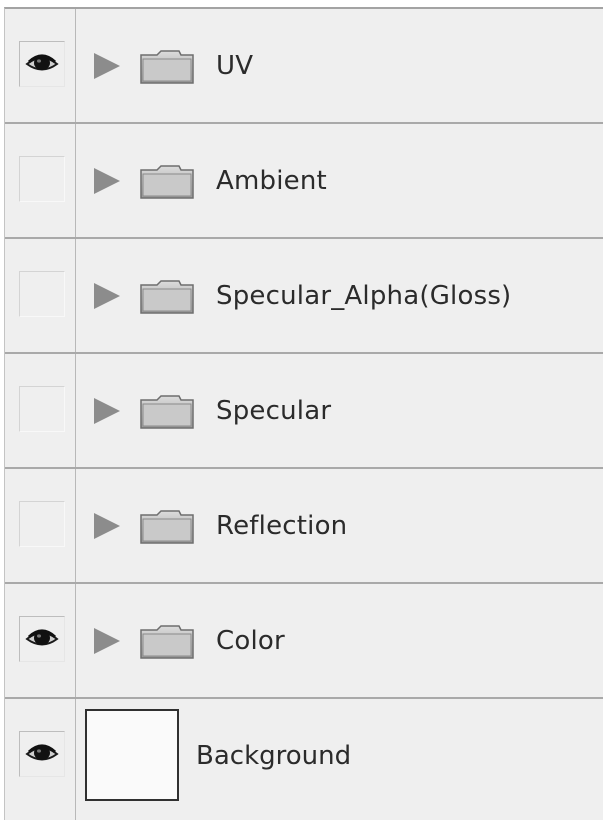 This screenshot has height=820, width=603. What do you see at coordinates (274, 411) in the screenshot?
I see `layer-name: Specular` at bounding box center [274, 411].